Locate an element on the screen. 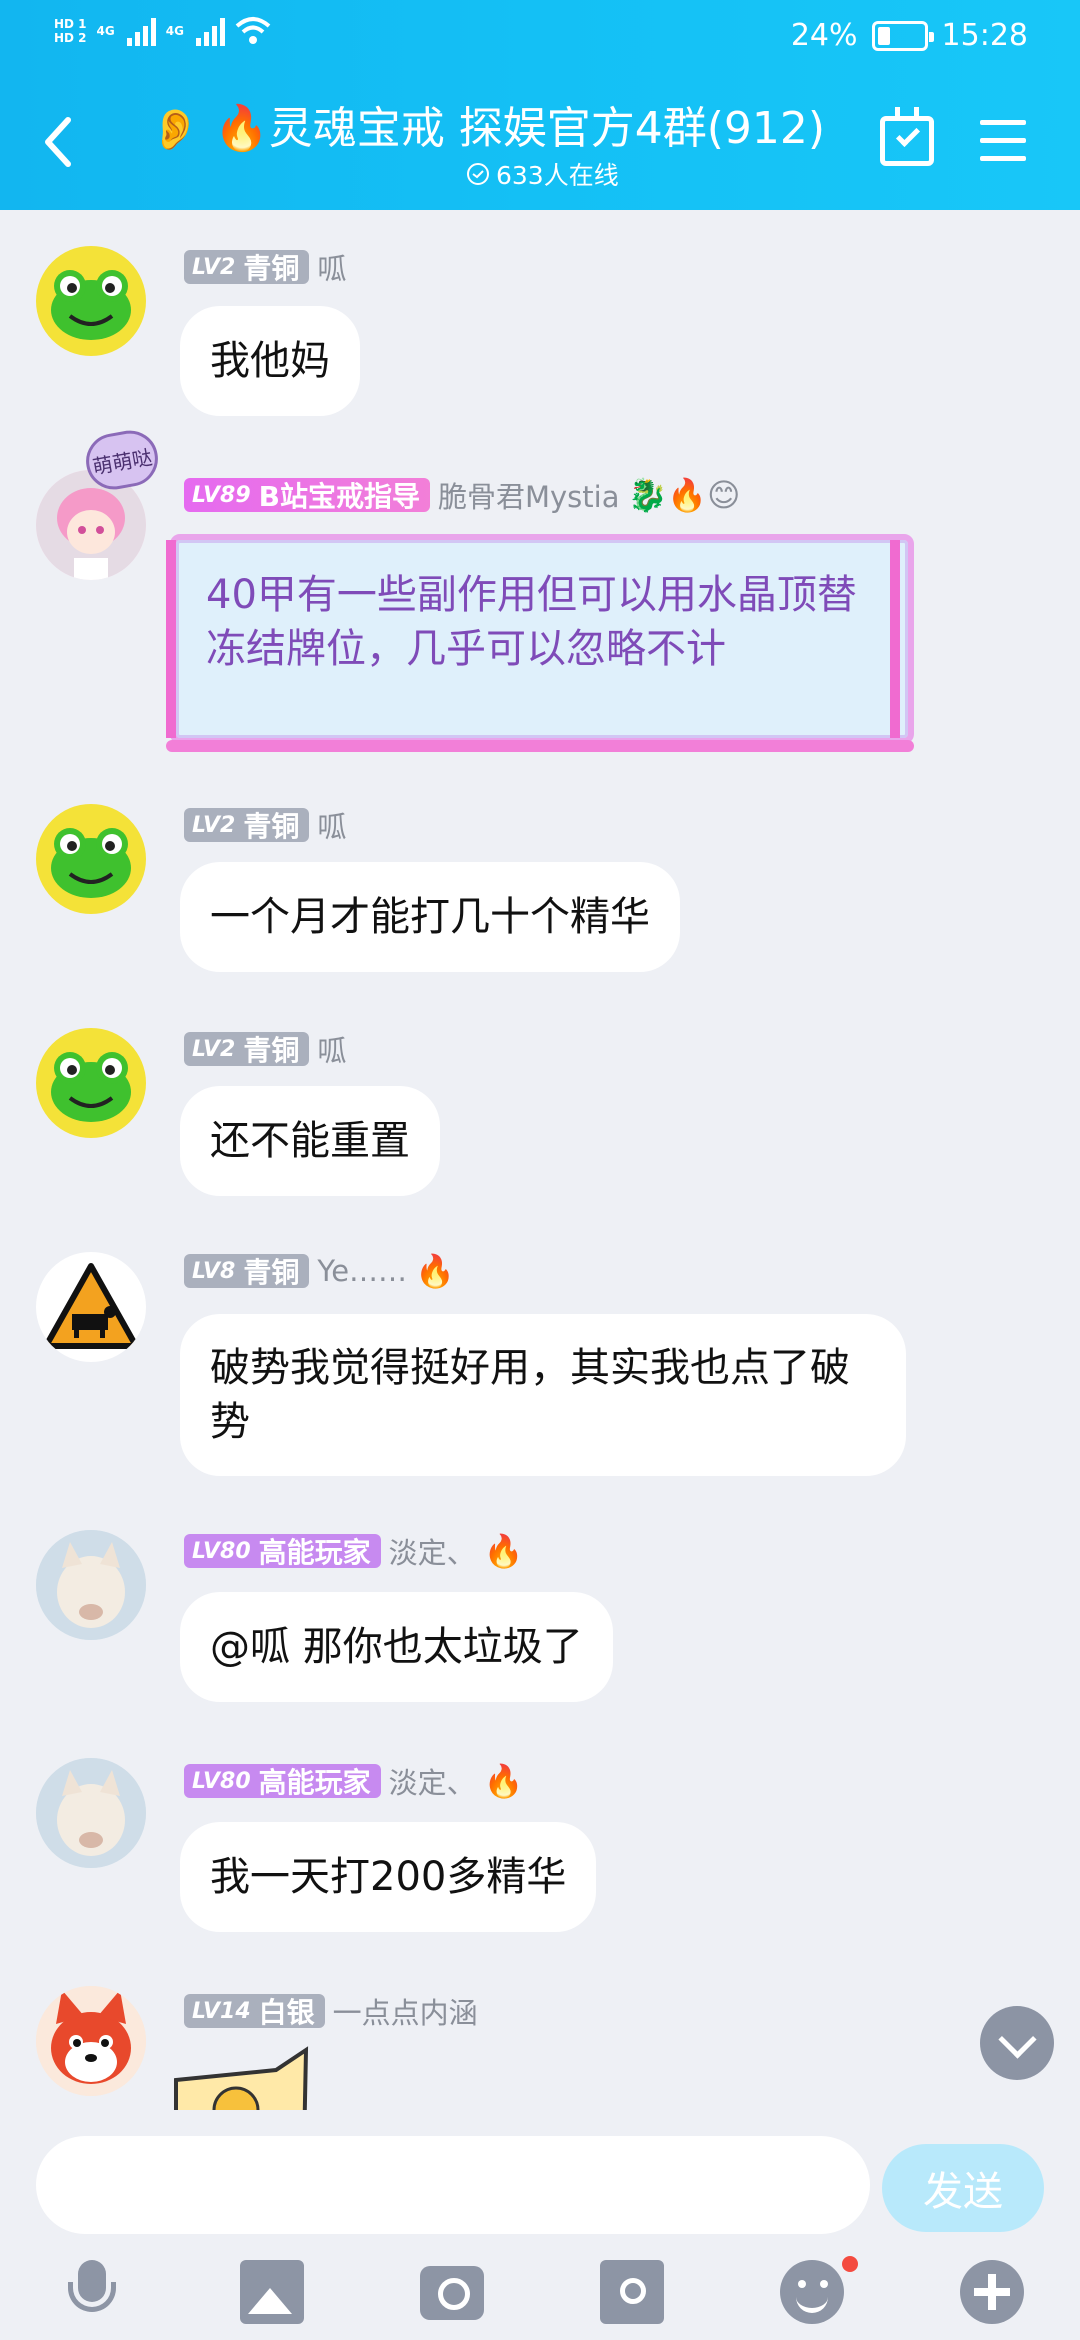  send-button: 发送 is located at coordinates (963, 2188).